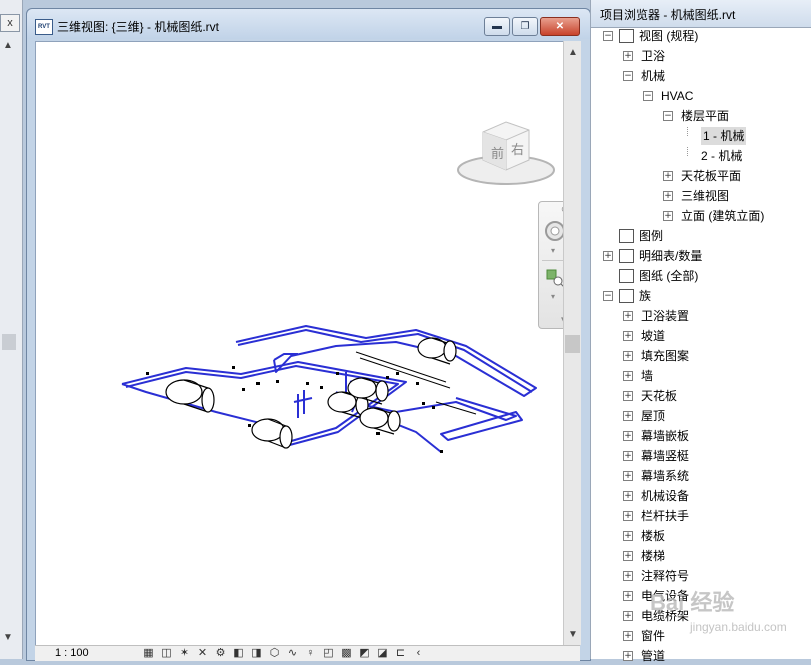 The image size is (811, 665). Describe the element at coordinates (274, 653) in the screenshot. I see `unlock-3d-icon: ⬡` at that location.